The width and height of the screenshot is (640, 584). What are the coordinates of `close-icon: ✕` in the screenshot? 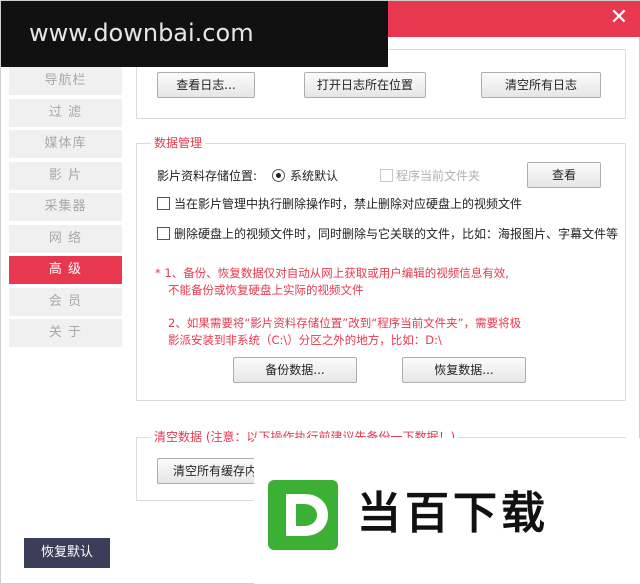 It's located at (619, 18).